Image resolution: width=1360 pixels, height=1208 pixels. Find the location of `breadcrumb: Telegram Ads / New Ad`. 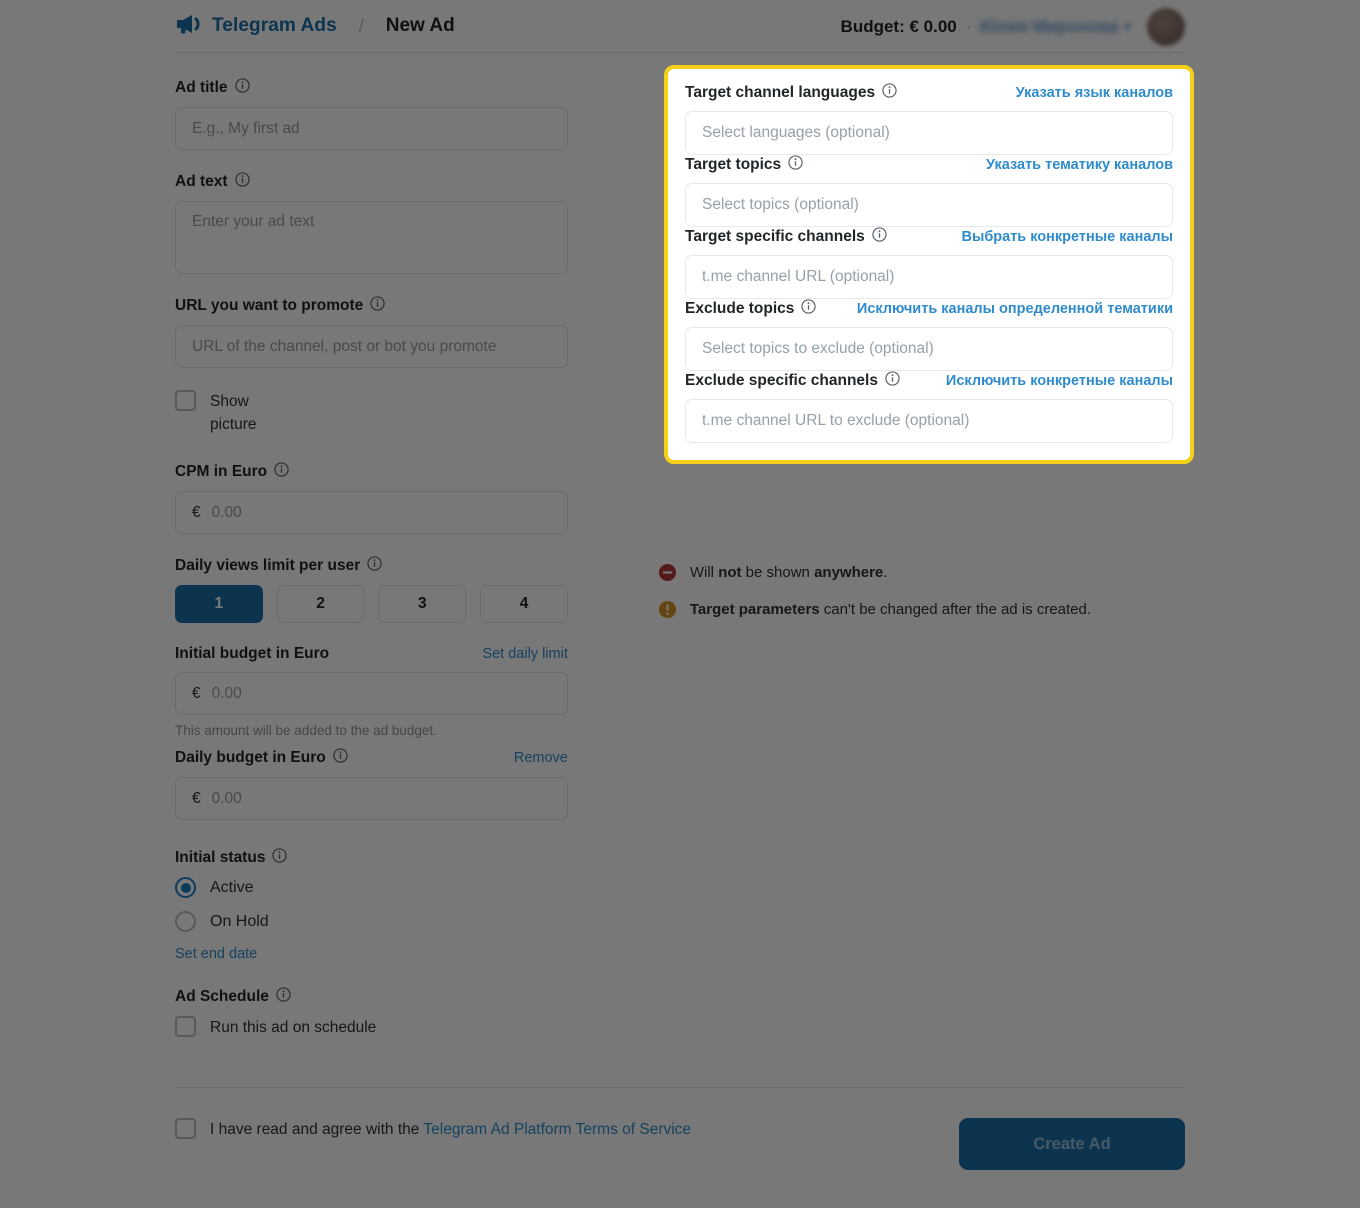

breadcrumb: Telegram Ads / New Ad is located at coordinates (315, 26).